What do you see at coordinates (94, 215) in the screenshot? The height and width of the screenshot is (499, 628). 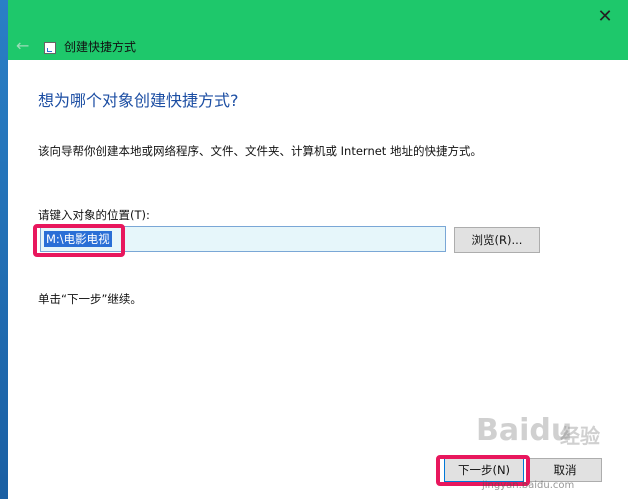 I see `location-label: 请键入对象的位置(T):` at bounding box center [94, 215].